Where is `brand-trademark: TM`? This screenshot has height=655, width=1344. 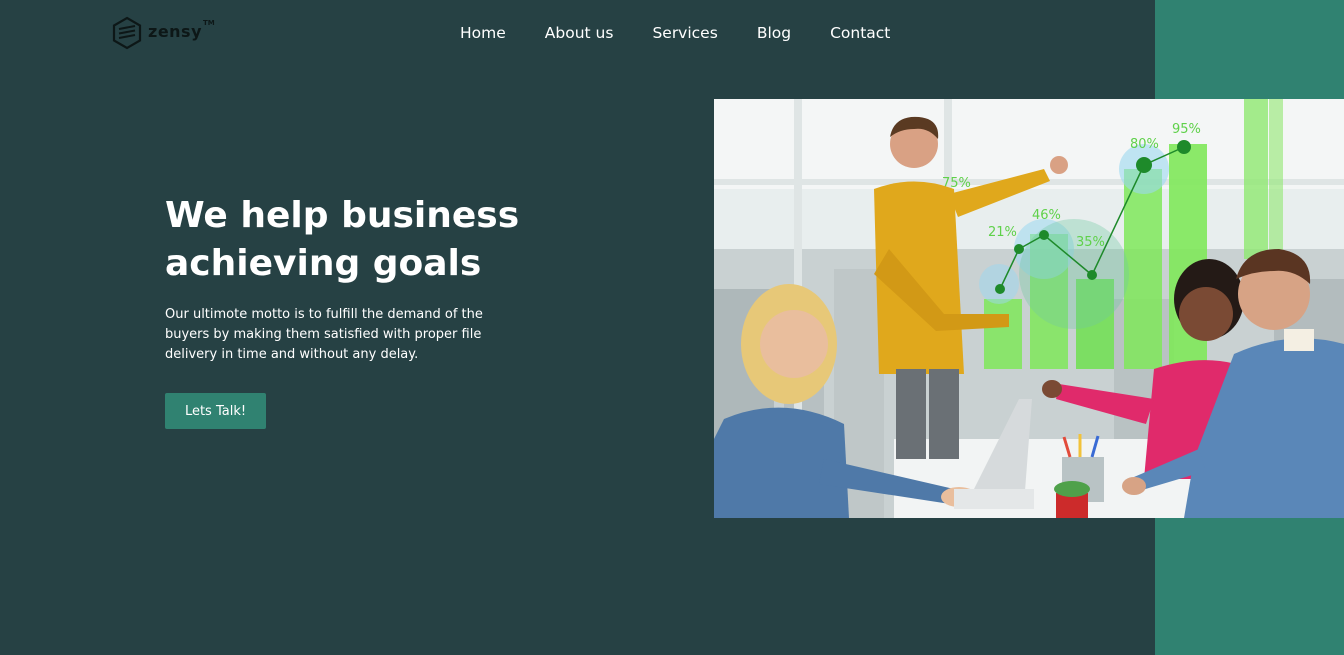
brand-trademark: TM is located at coordinates (209, 23).